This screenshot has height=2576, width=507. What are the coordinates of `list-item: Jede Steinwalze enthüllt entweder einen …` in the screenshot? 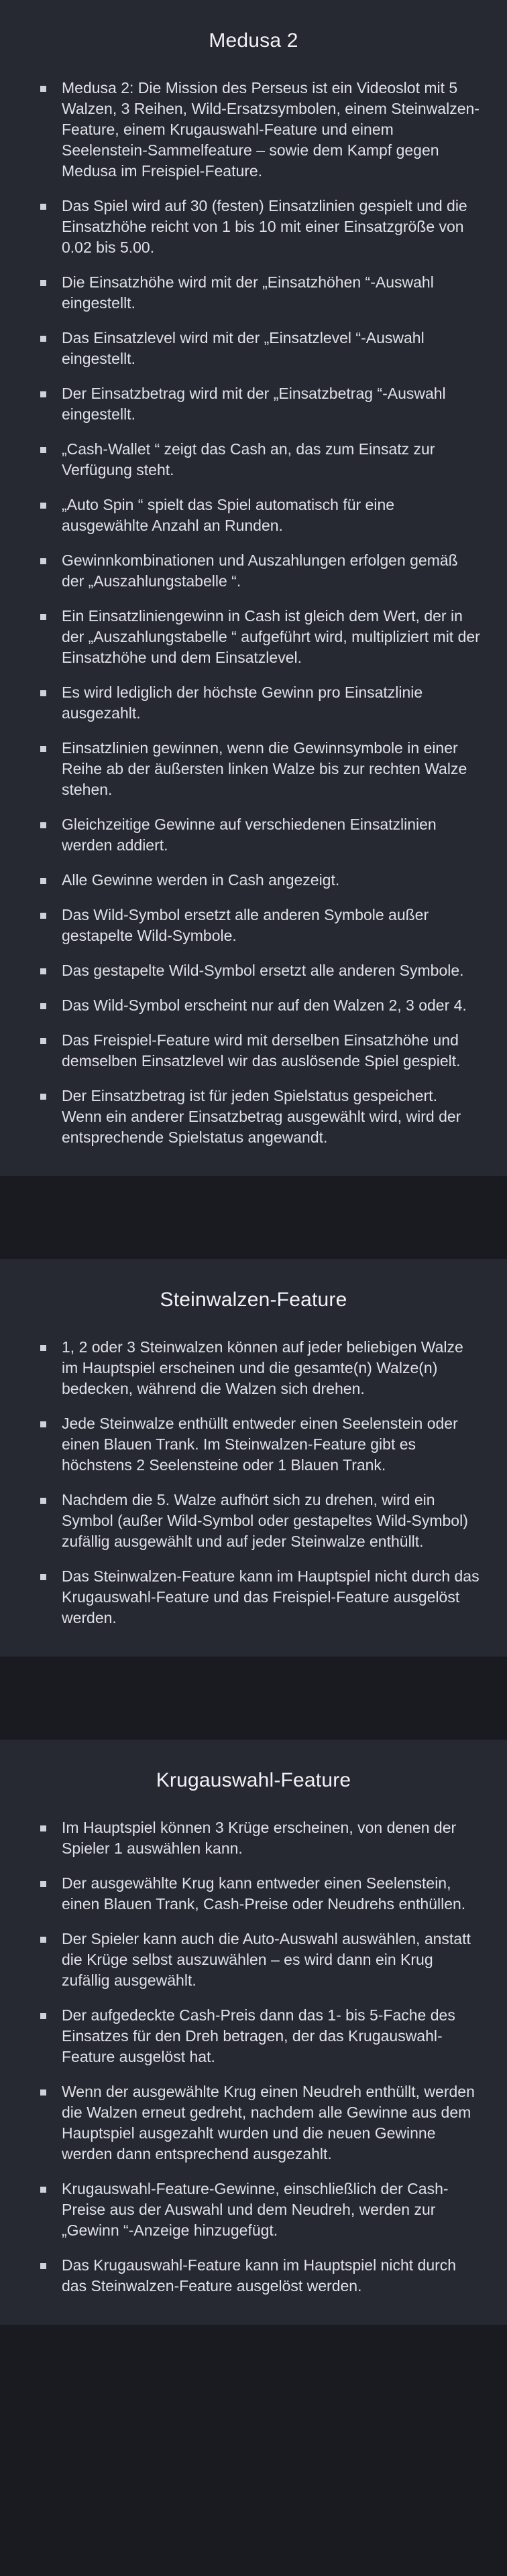 It's located at (257, 1444).